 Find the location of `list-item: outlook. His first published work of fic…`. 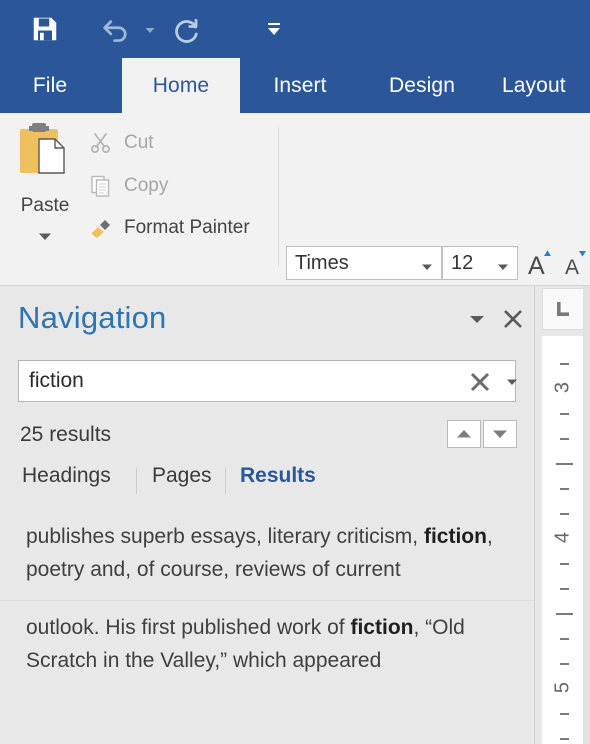

list-item: outlook. His first published work of fic… is located at coordinates (267, 645).